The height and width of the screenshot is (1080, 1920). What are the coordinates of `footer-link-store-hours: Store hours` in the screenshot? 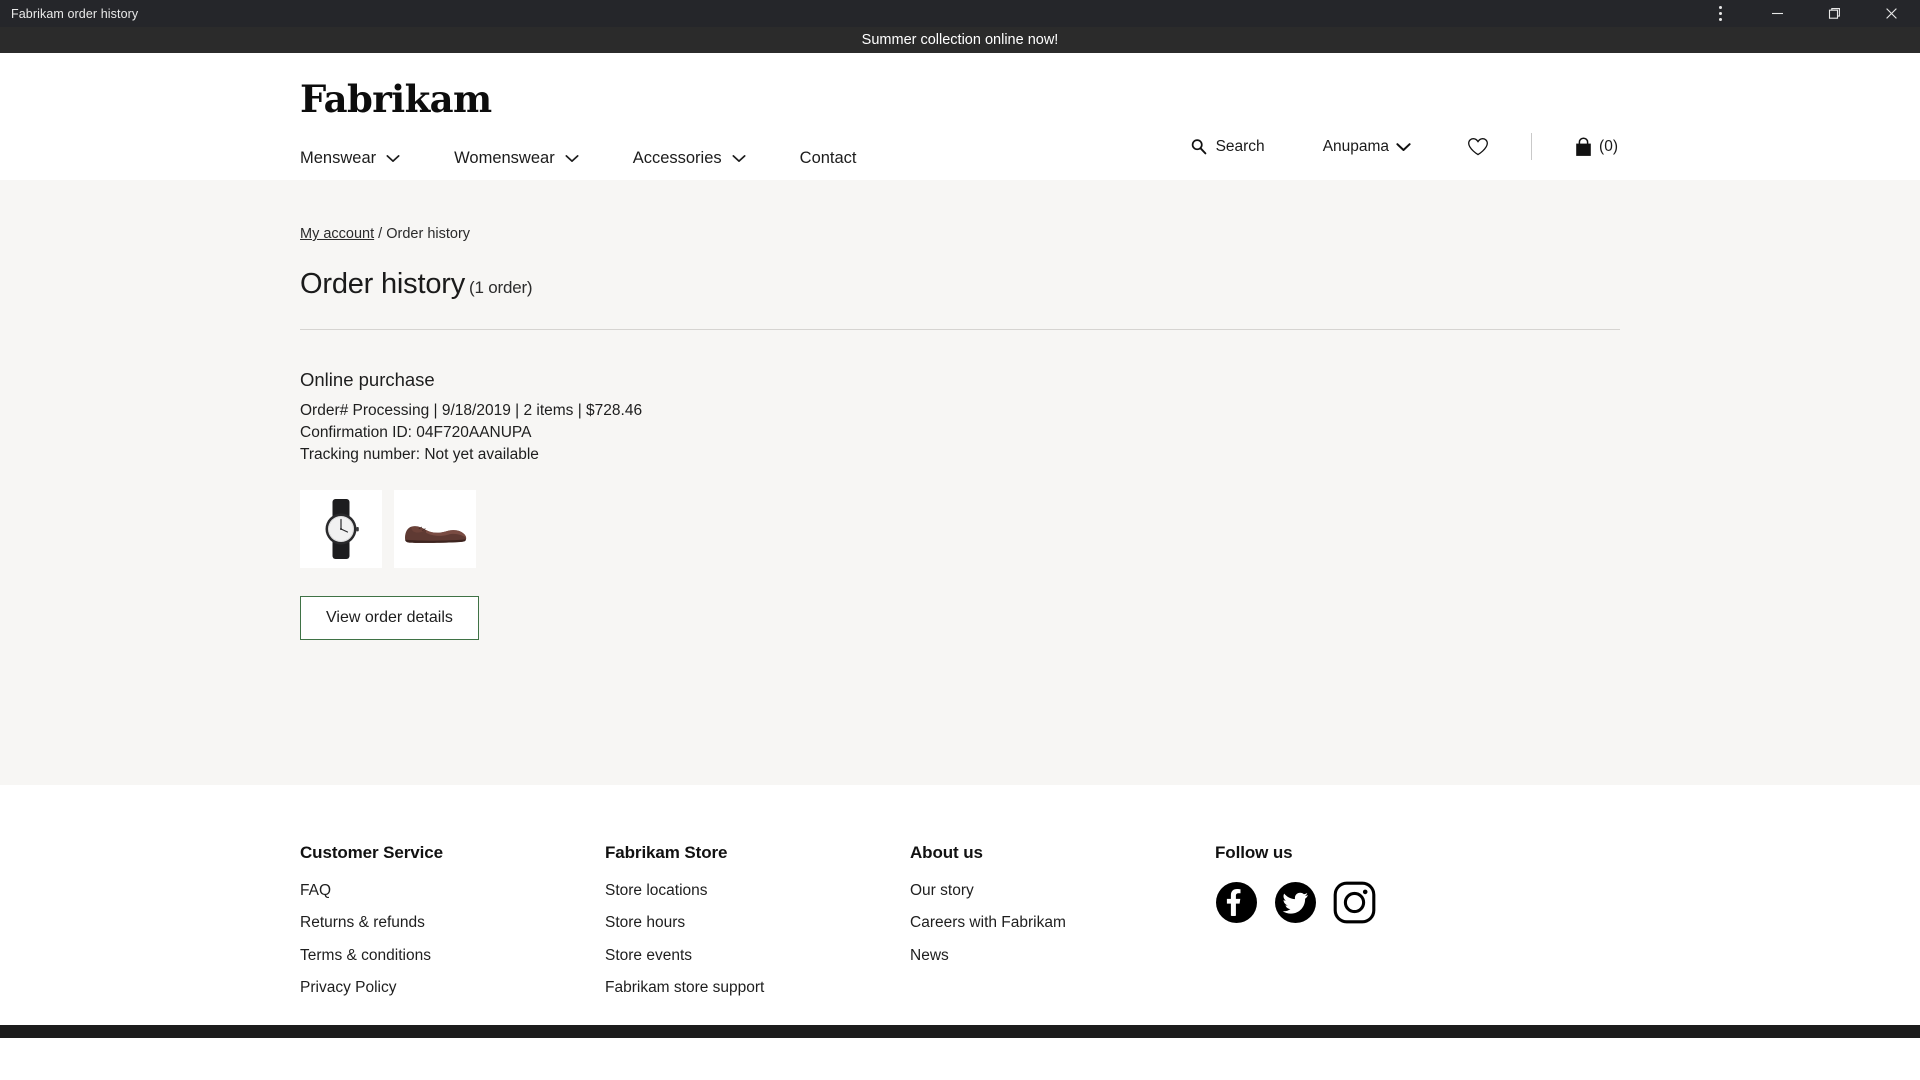 It's located at (757, 923).